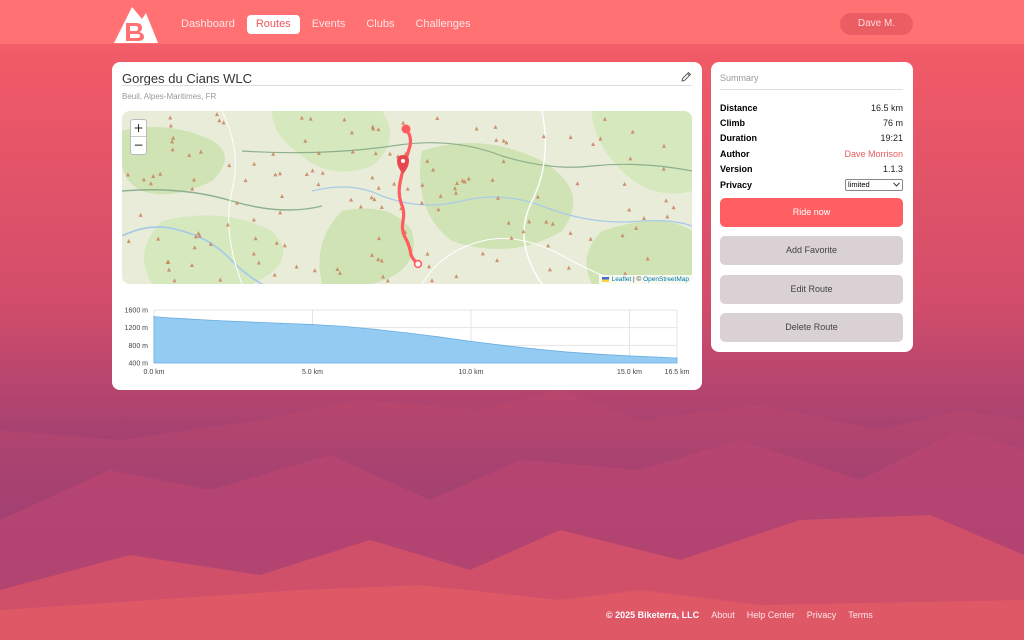 This screenshot has width=1024, height=640. What do you see at coordinates (723, 615) in the screenshot?
I see `footer-link-about: About` at bounding box center [723, 615].